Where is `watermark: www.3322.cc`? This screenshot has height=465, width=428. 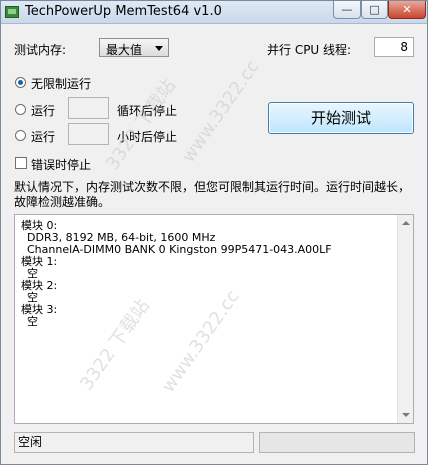
watermark: www.3322.cc is located at coordinates (220, 111).